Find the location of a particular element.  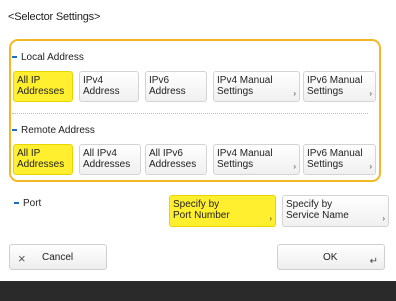

remote-all-ipv4-button: All IPv4 Addresses is located at coordinates (110, 159).